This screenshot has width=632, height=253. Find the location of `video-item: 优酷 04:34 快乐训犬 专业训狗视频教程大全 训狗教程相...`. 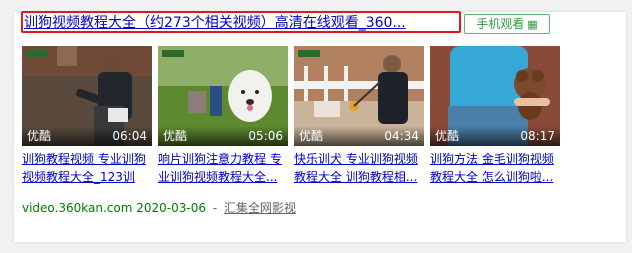

video-item: 优酷 04:34 快乐训犬 专业训狗视频教程大全 训狗教程相... is located at coordinates (359, 121).